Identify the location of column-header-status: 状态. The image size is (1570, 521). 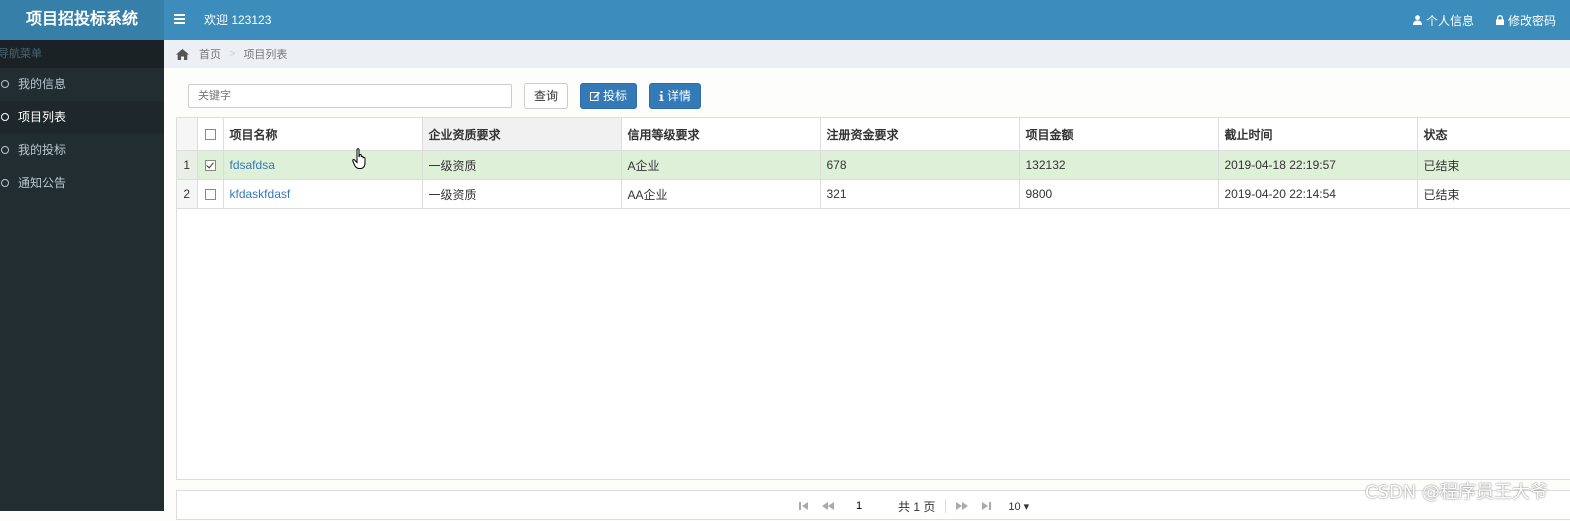
(1493, 134).